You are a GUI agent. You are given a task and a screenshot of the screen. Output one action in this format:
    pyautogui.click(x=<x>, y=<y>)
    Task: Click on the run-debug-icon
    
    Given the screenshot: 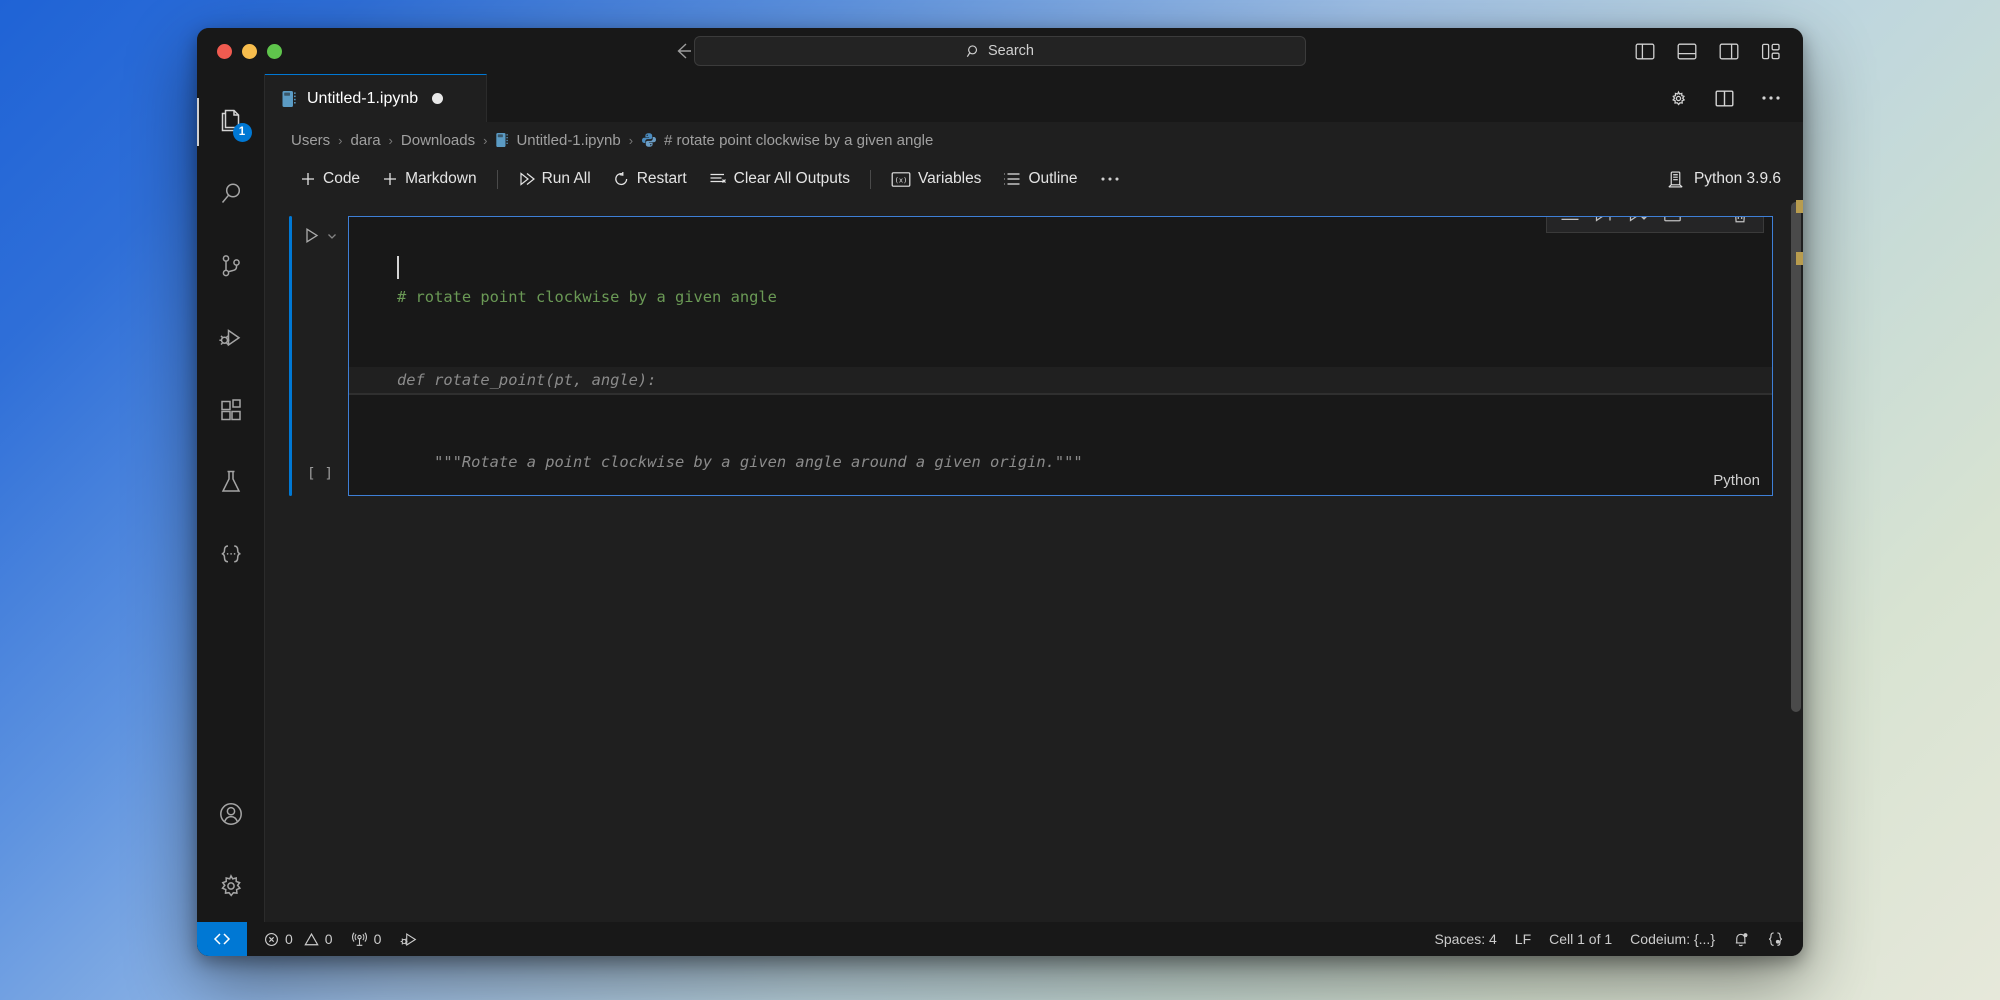 What is the action you would take?
    pyautogui.click(x=231, y=338)
    